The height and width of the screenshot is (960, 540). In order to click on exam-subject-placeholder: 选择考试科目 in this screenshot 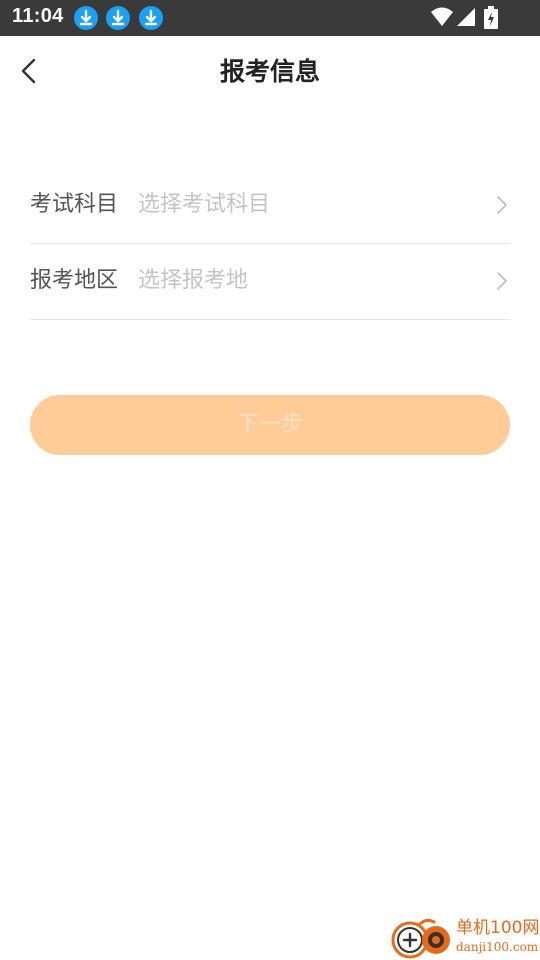, I will do `click(204, 204)`.